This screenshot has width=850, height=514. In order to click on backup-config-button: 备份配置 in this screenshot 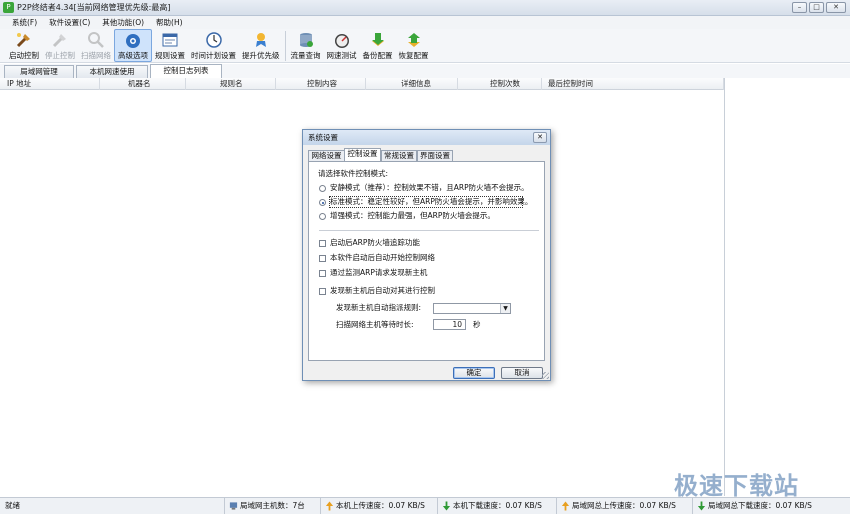, I will do `click(378, 45)`.